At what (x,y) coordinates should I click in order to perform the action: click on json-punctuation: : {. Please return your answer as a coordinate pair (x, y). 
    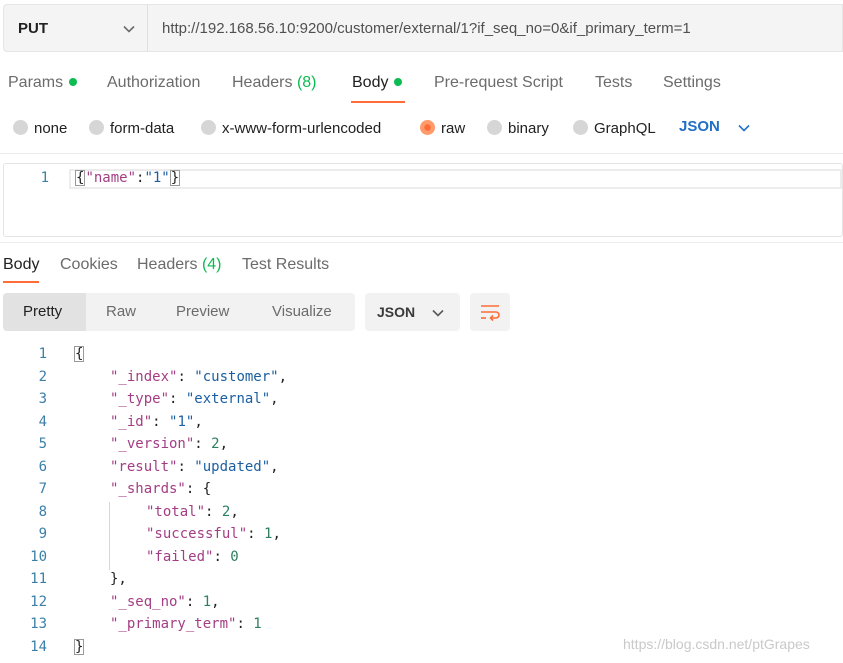
    Looking at the image, I should click on (198, 489).